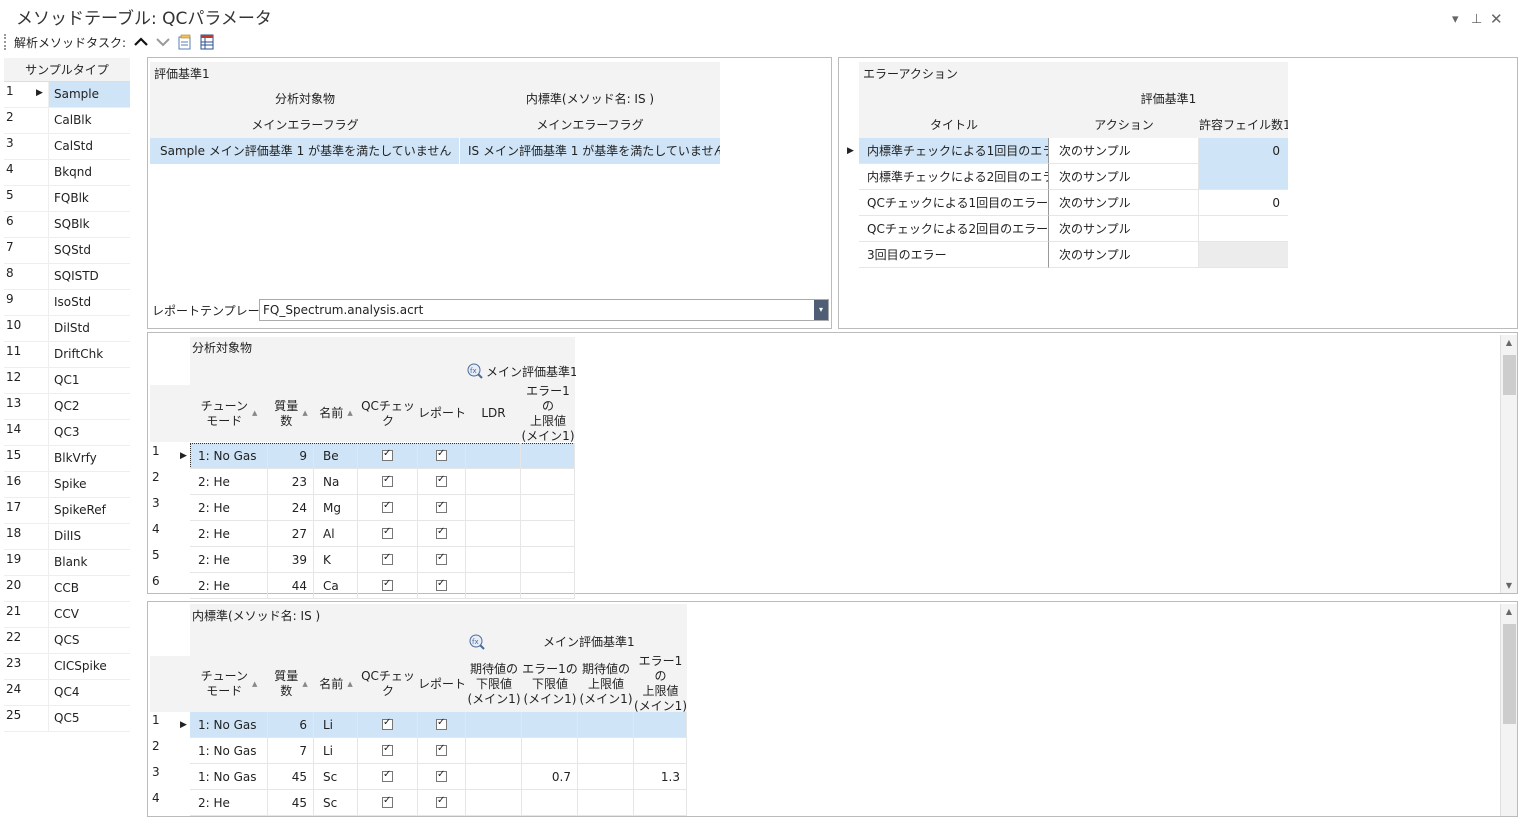  What do you see at coordinates (89, 536) in the screenshot?
I see `sample-type-label: DilIS` at bounding box center [89, 536].